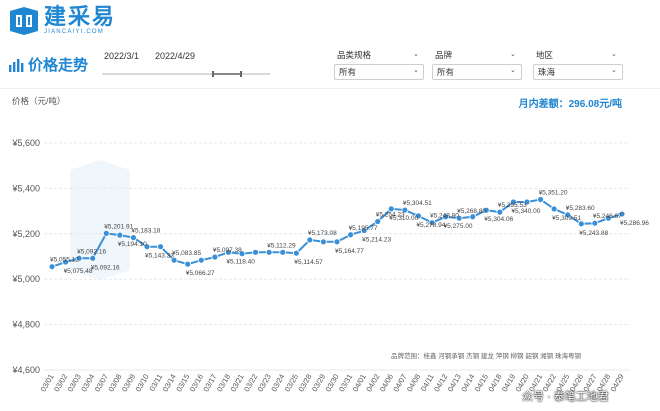 The image size is (660, 411). I want to click on data-label: ¥5,248.80, so click(444, 216).